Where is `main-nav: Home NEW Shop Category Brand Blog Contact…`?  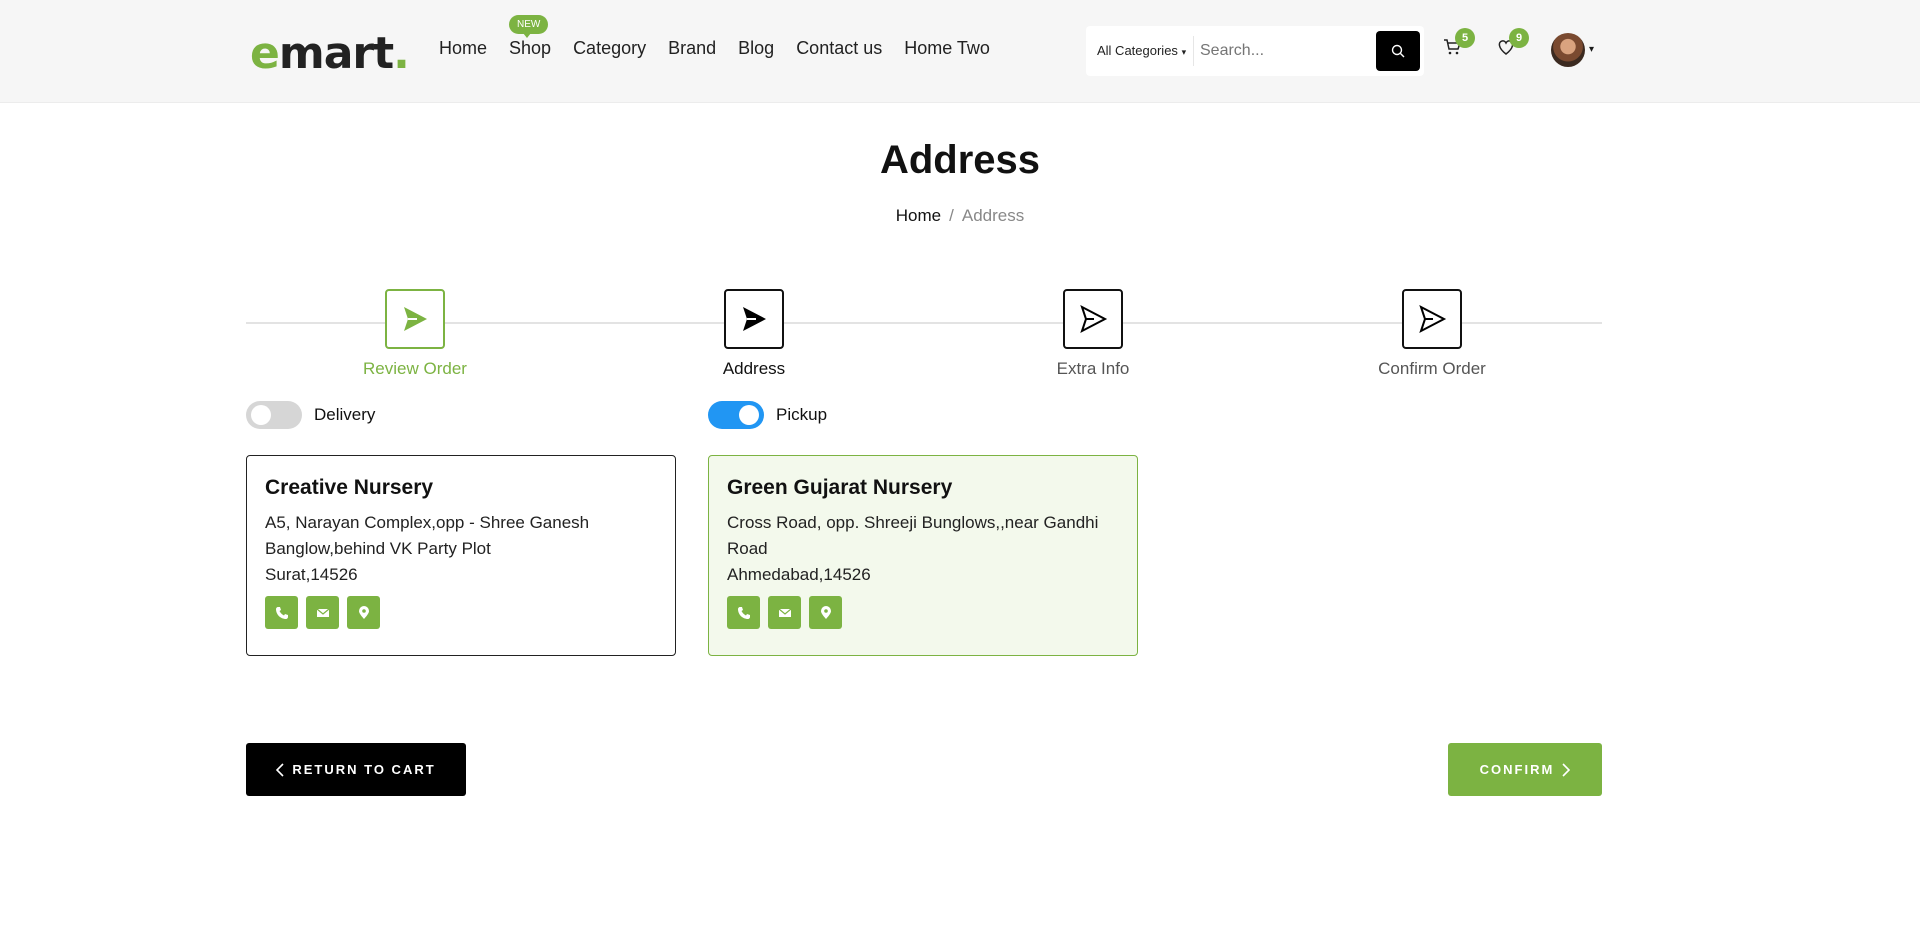 main-nav: Home NEW Shop Category Brand Blog Contact… is located at coordinates (714, 37).